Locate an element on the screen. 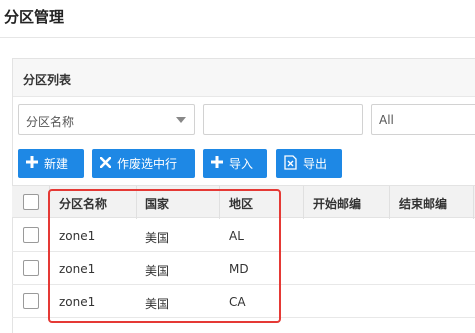 The height and width of the screenshot is (333, 475). export-button: 导出 is located at coordinates (309, 163).